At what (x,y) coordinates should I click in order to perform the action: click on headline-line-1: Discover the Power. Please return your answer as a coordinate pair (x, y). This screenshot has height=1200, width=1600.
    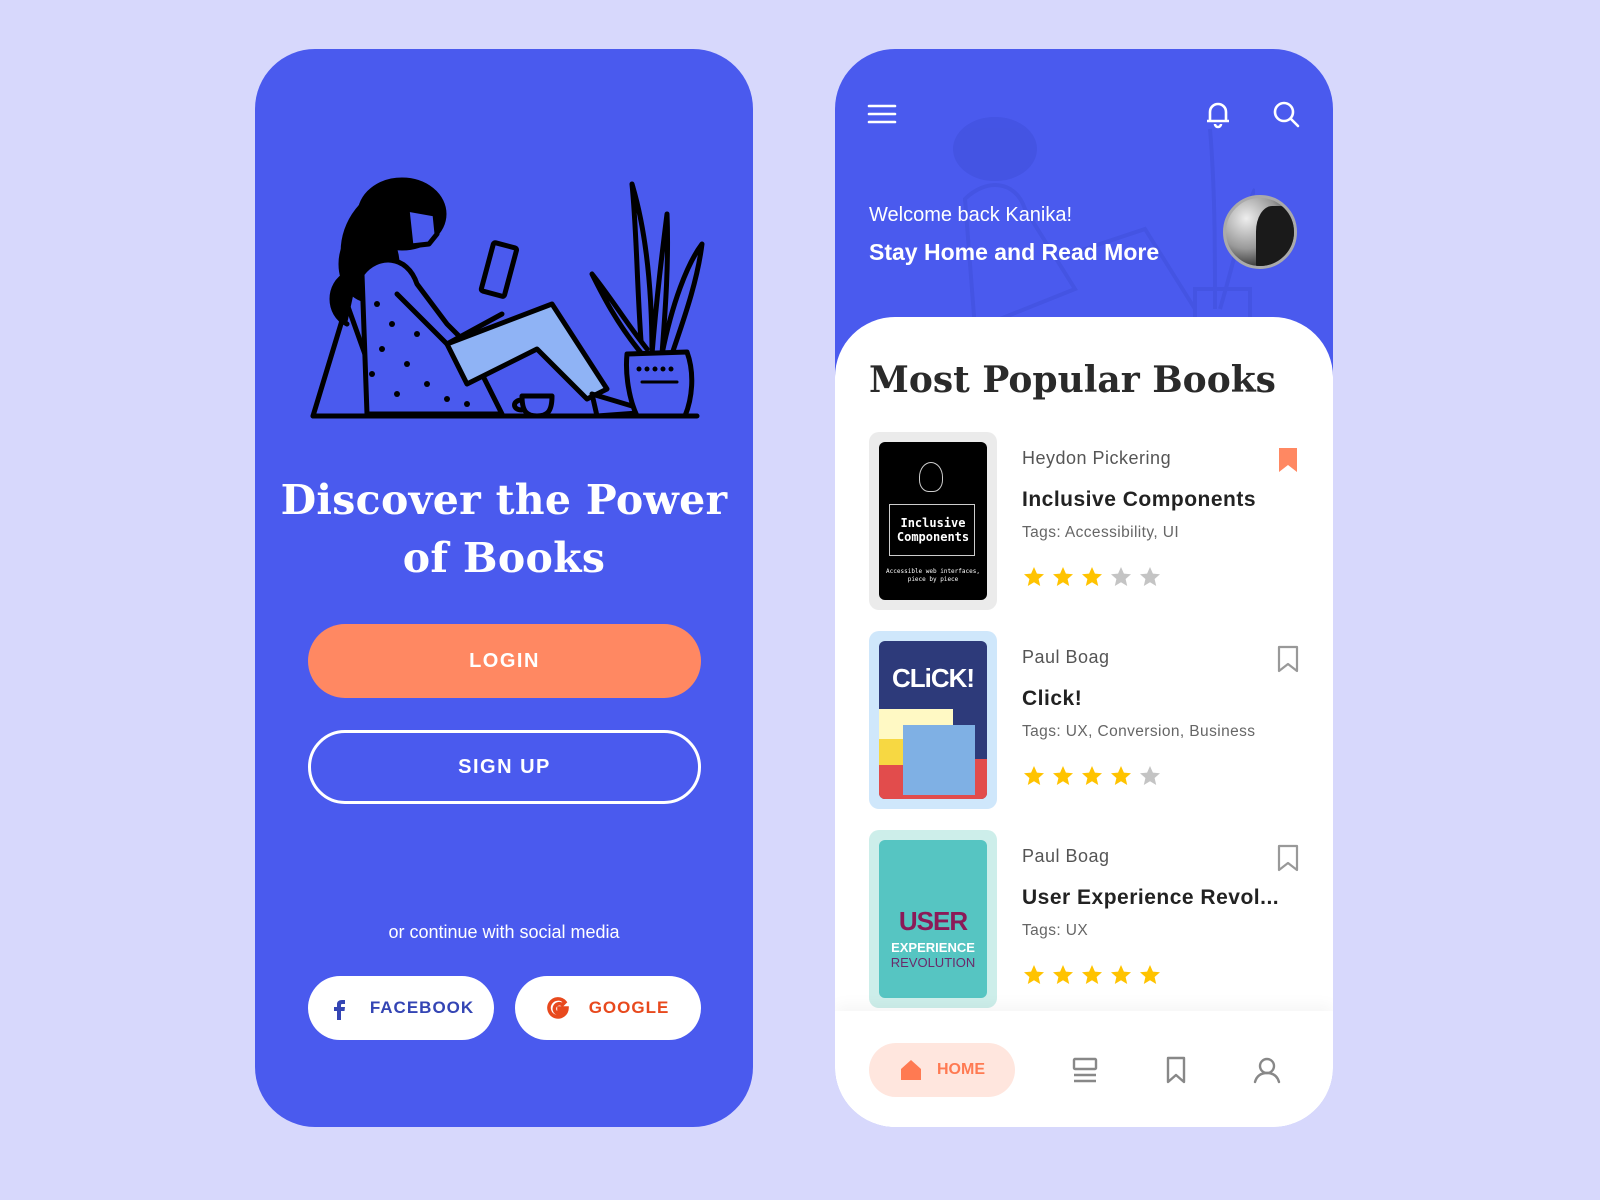
    Looking at the image, I should click on (504, 500).